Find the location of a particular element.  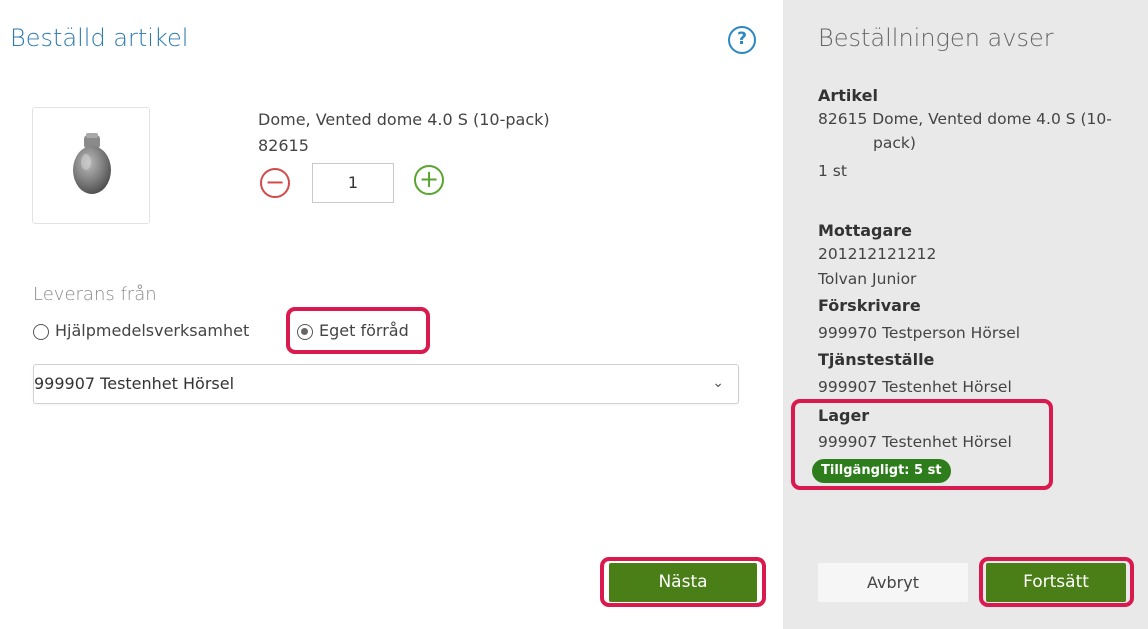

service-location-heading: Tjänsteställe is located at coordinates (876, 359).